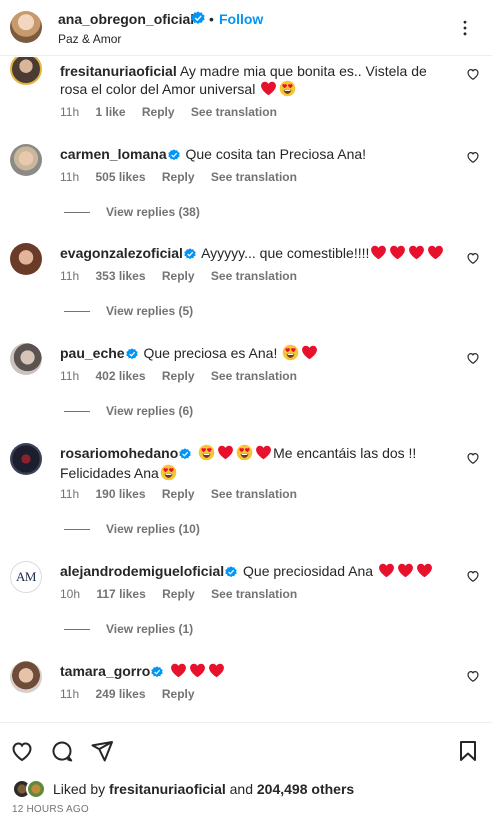 The image size is (492, 825). Describe the element at coordinates (102, 751) in the screenshot. I see `paper-plane-icon` at that location.